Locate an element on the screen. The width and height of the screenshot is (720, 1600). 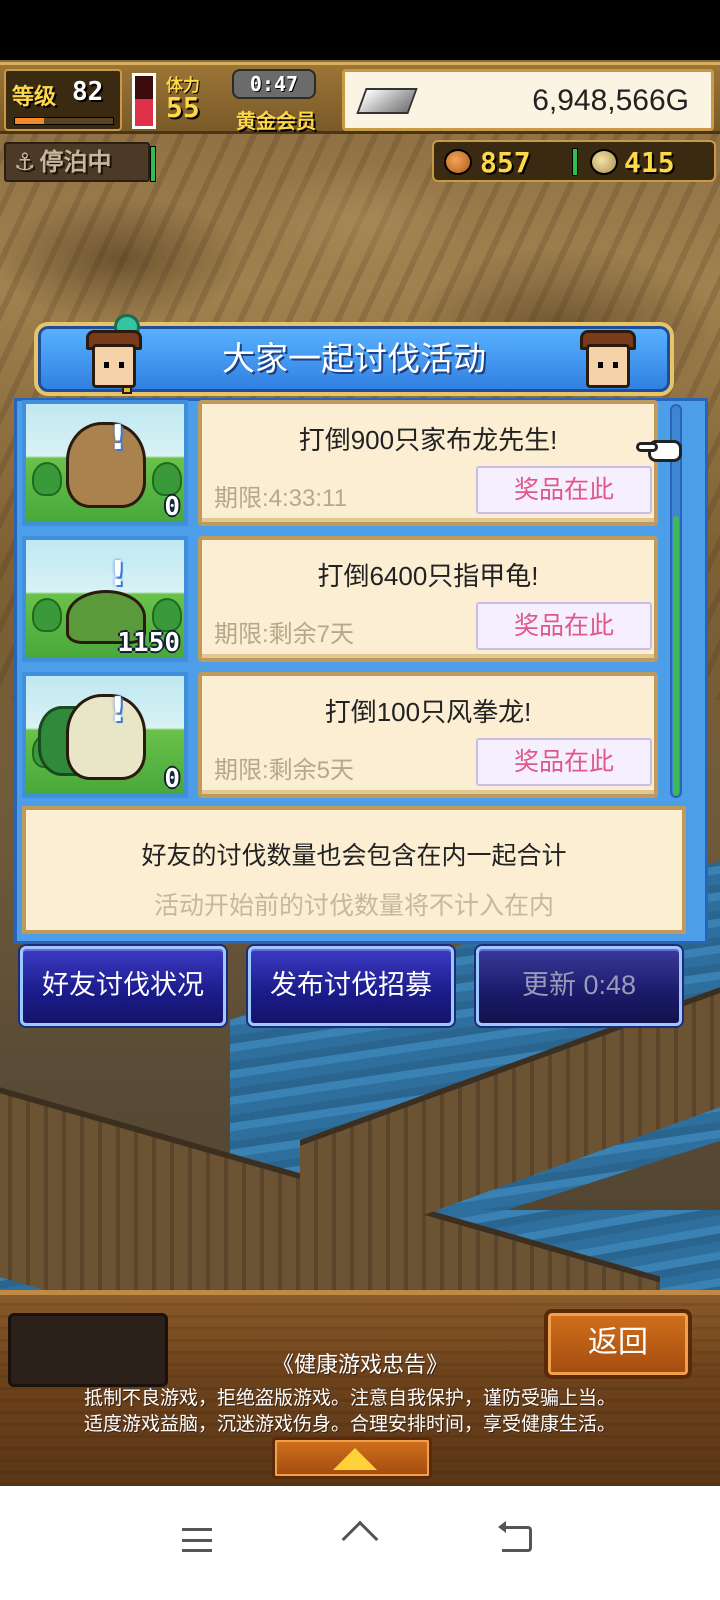
info-text: 好友的讨伐数量也会包含在内一起合计 is located at coordinates (354, 856).